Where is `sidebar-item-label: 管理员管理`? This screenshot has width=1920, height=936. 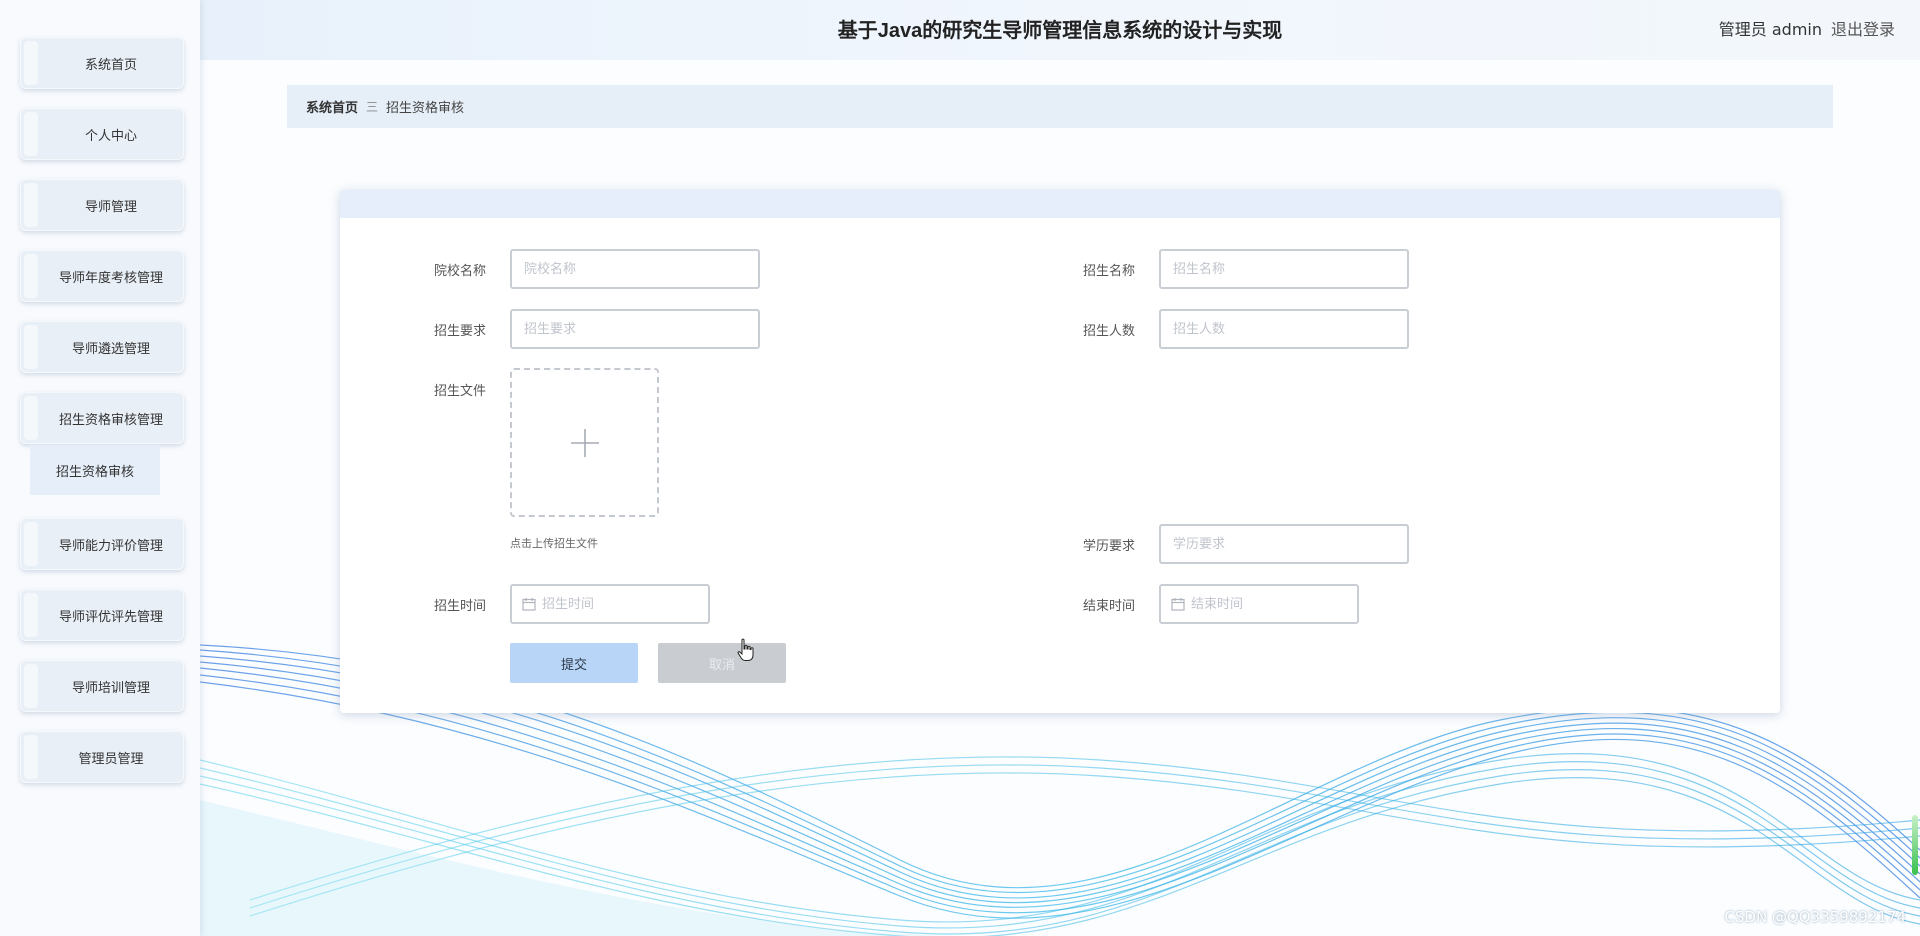
sidebar-item-label: 管理员管理 is located at coordinates (111, 759).